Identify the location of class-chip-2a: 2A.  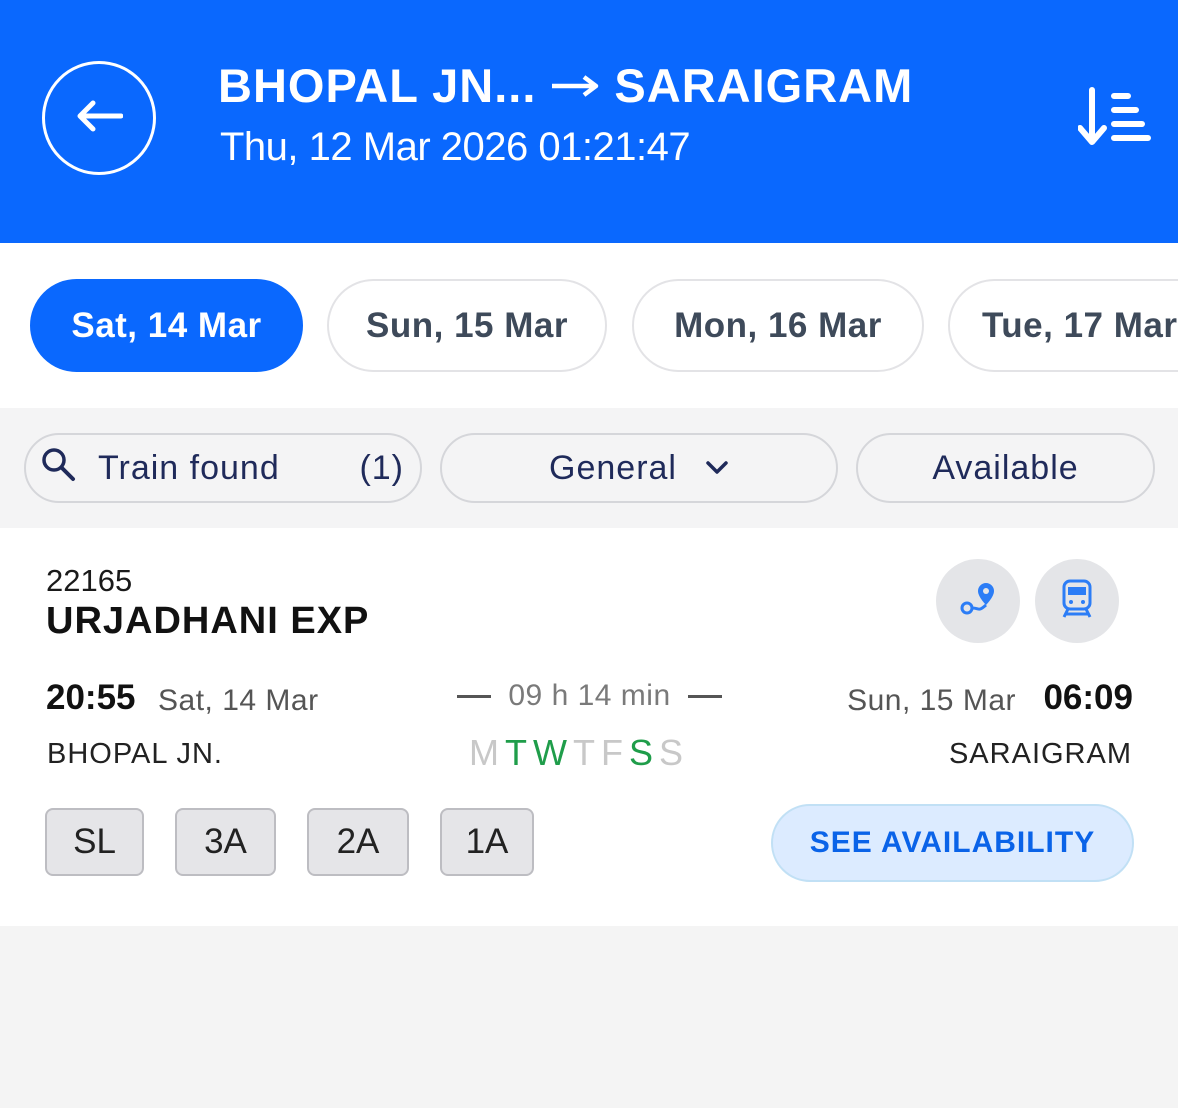
(358, 842).